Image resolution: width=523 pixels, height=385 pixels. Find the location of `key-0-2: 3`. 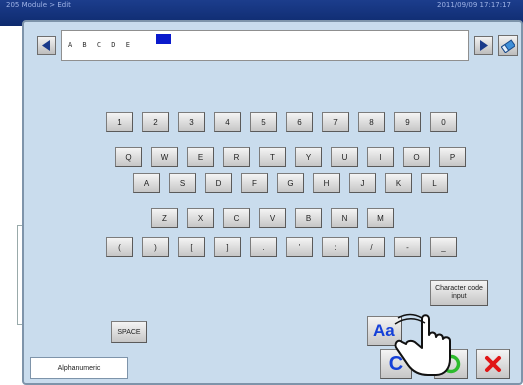

key-0-2: 3 is located at coordinates (191, 122).